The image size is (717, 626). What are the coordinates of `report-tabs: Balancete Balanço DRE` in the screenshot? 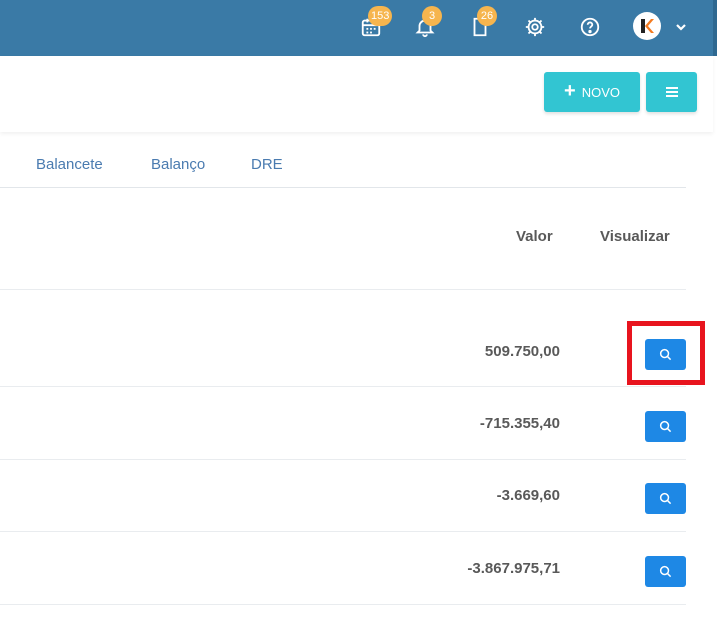 It's located at (343, 168).